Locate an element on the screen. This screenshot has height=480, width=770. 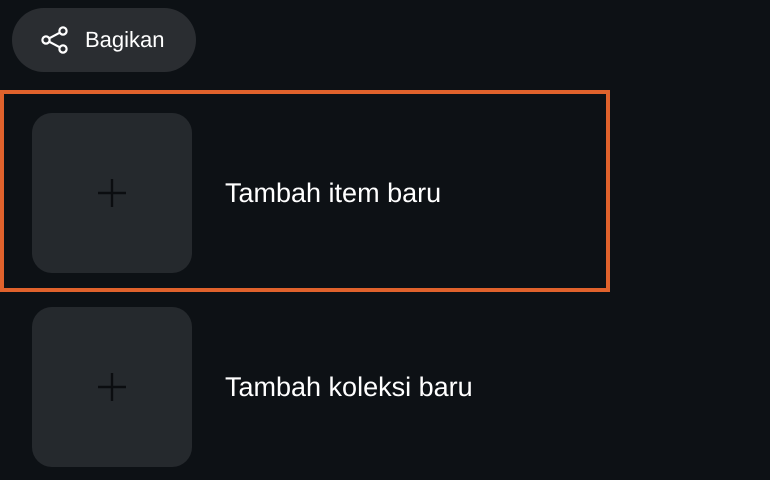
item-label: Tambah koleksi baru is located at coordinates (349, 387).